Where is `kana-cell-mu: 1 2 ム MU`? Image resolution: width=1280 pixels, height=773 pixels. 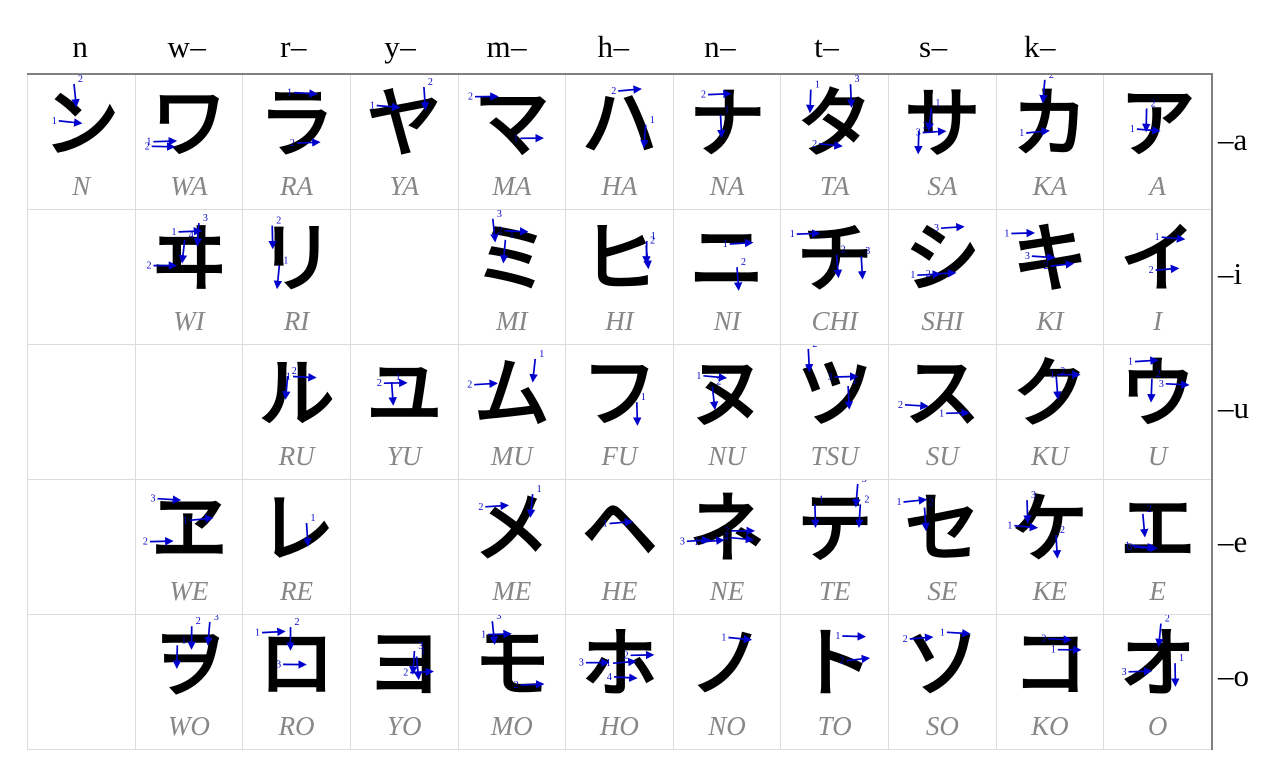
kana-cell-mu: 1 2 ム MU is located at coordinates (512, 412).